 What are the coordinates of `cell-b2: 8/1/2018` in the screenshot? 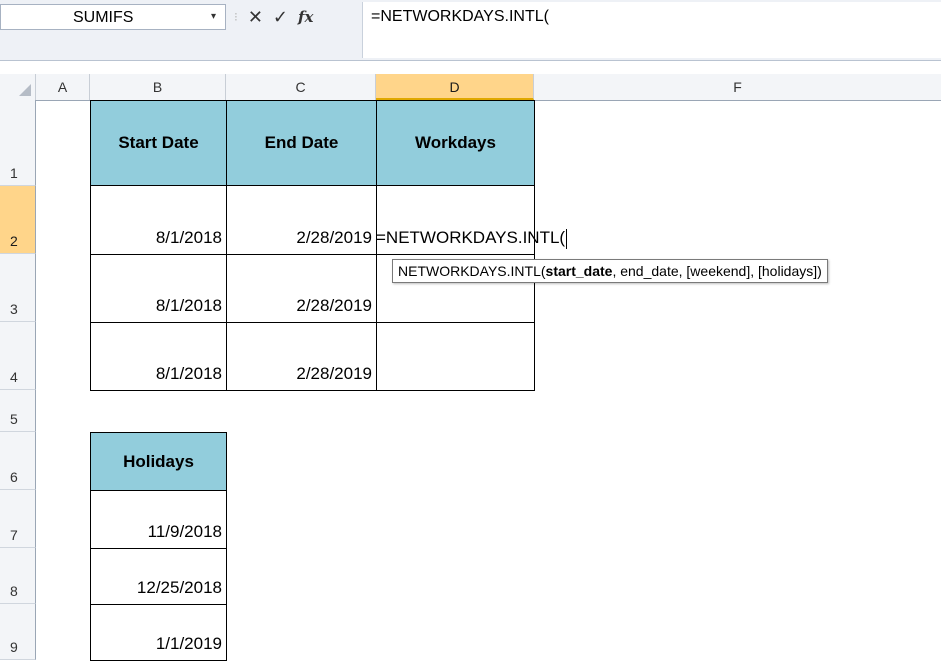 It's located at (158, 220).